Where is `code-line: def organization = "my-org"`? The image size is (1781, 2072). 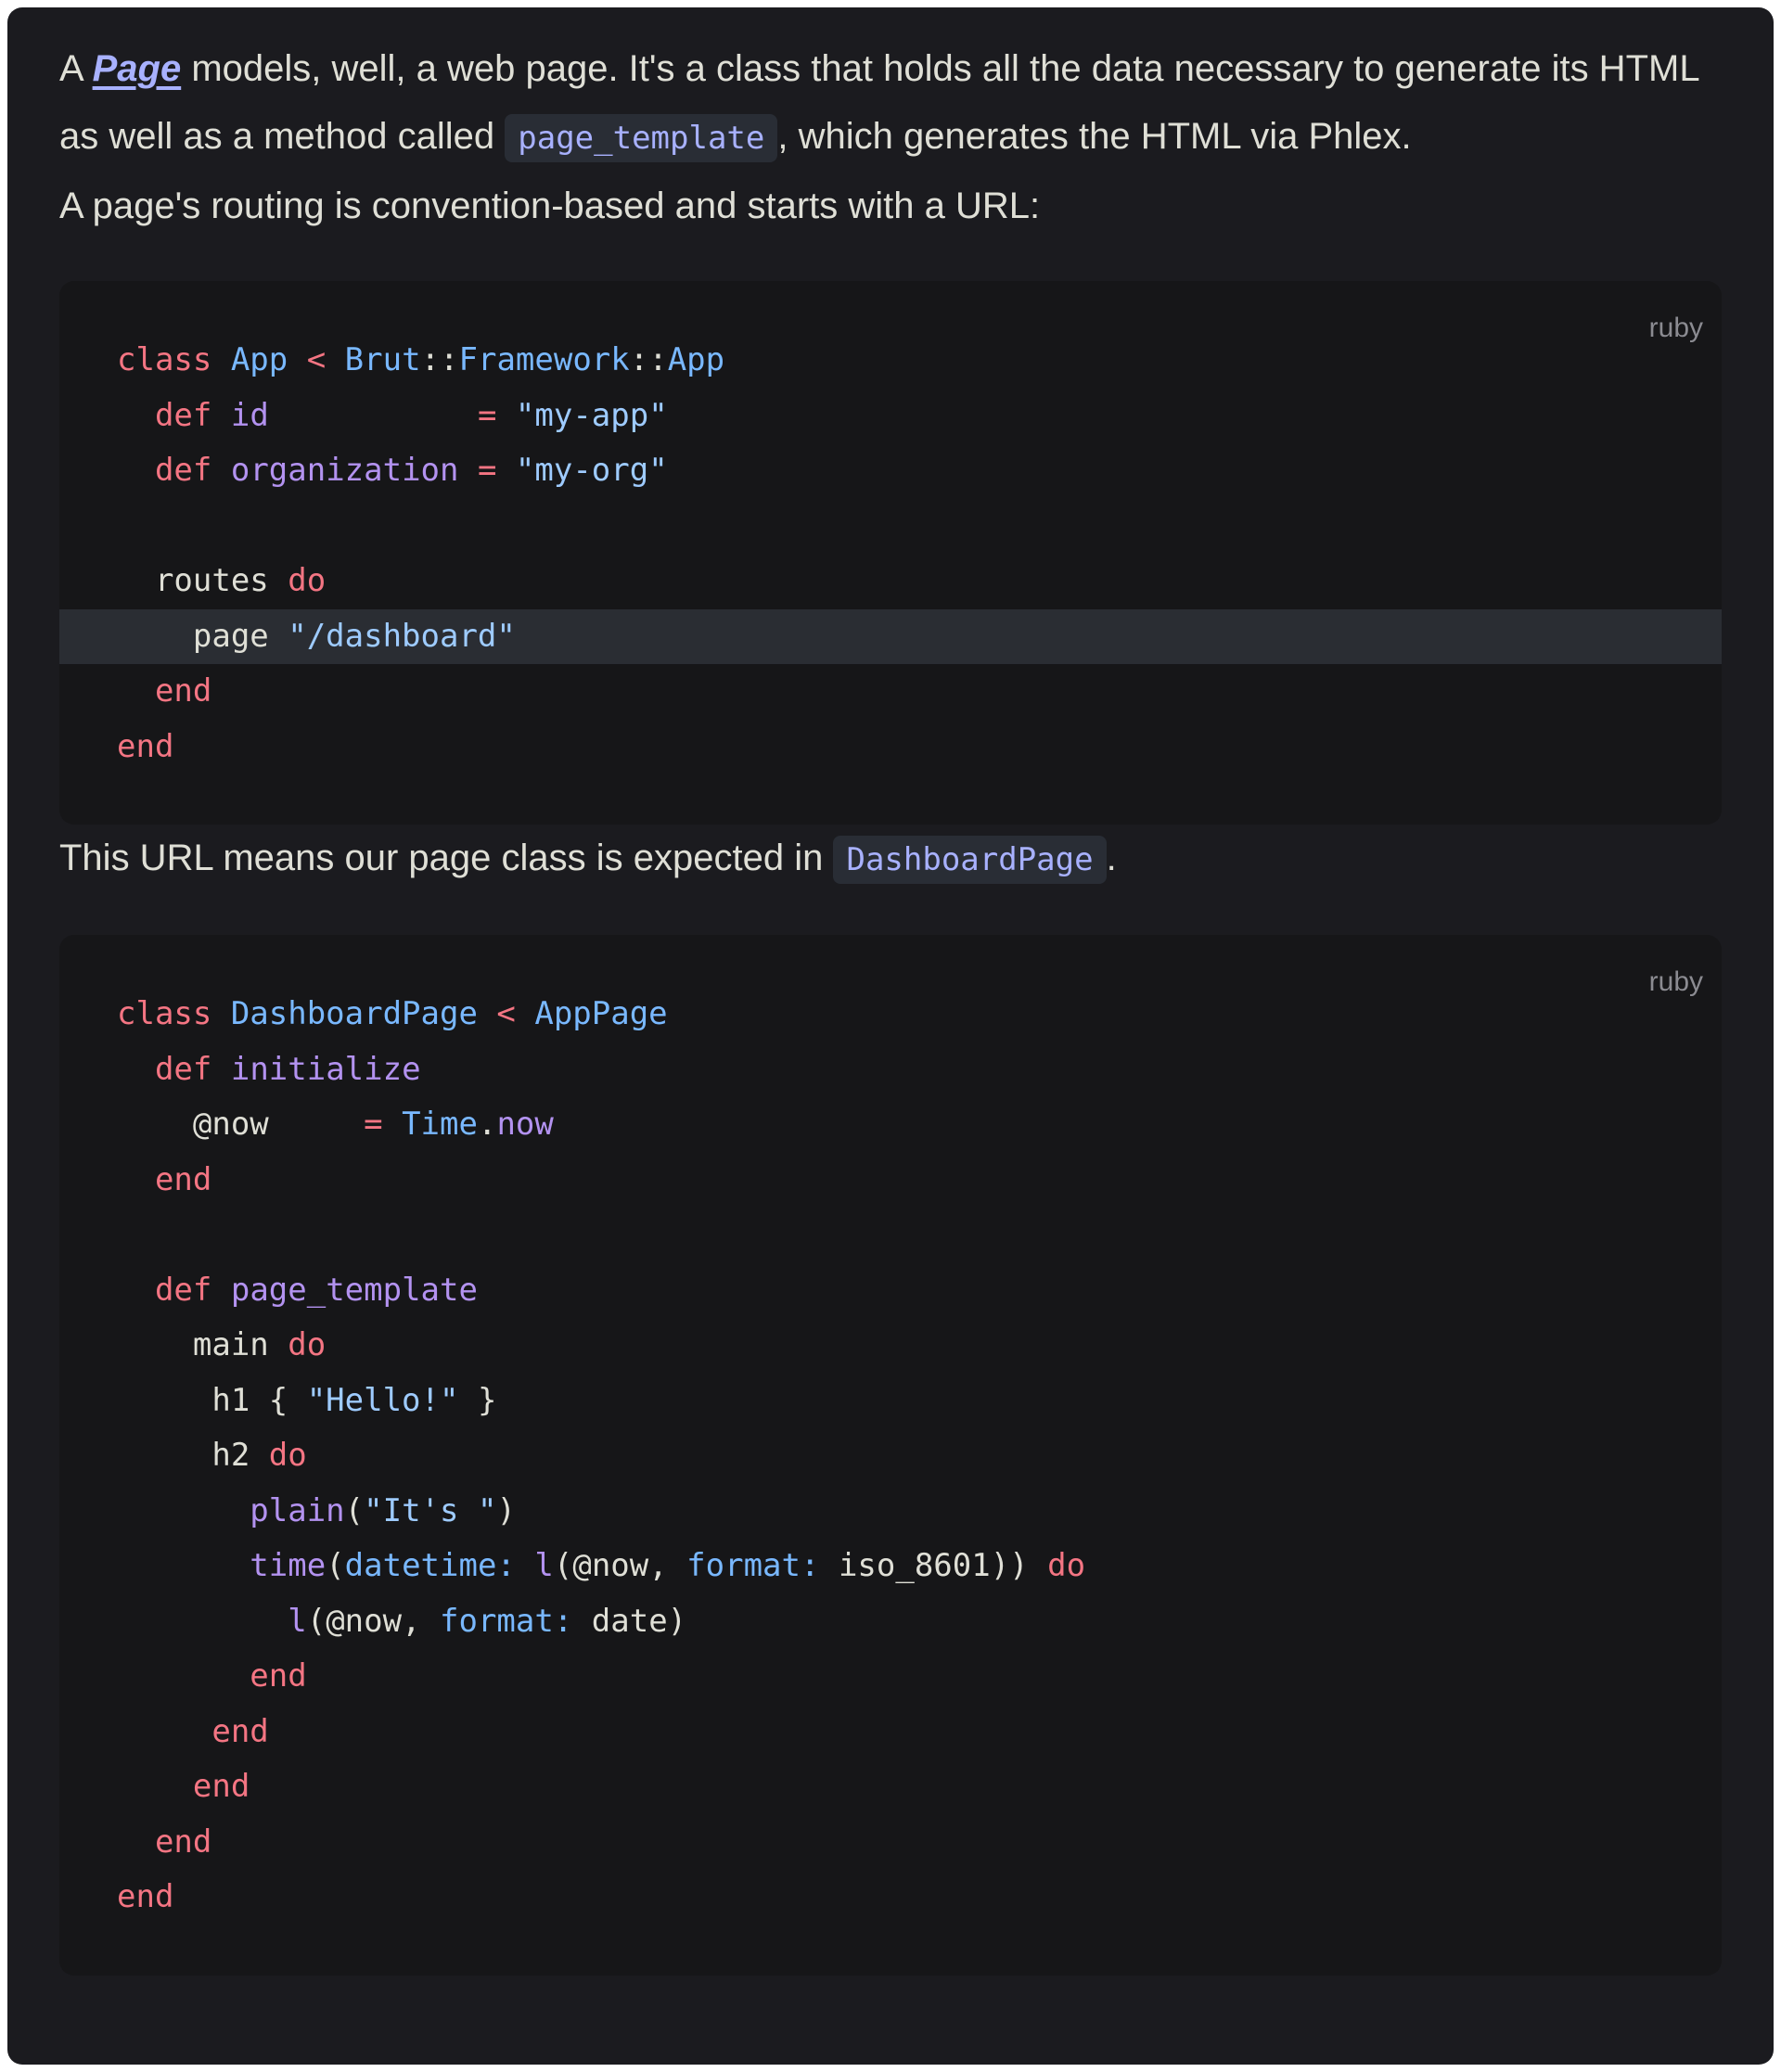
code-line: def organization = "my-org" is located at coordinates (890, 471).